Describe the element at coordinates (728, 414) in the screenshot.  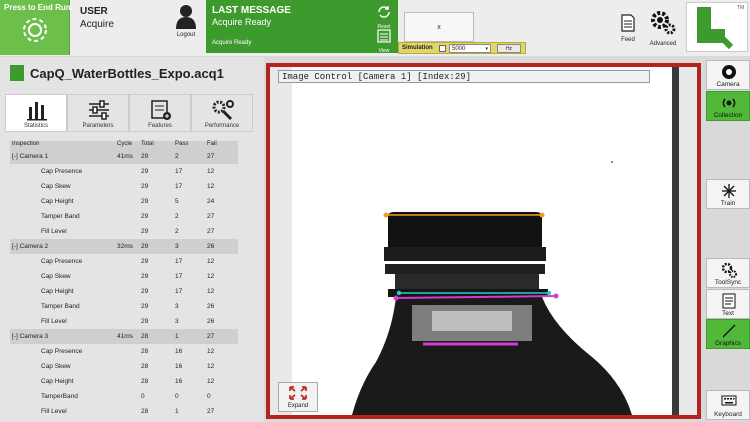
I see `keyboard-label: Keyboard` at that location.